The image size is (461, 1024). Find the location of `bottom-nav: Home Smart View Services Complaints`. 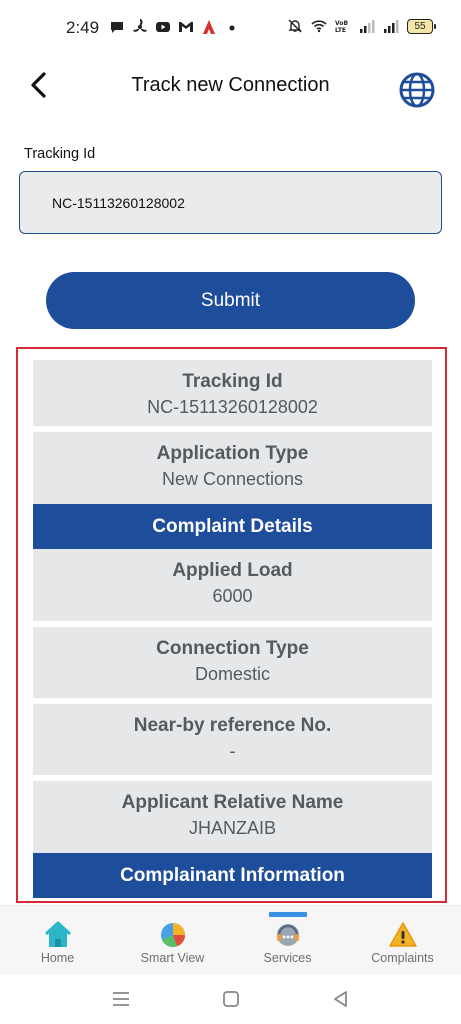

bottom-nav: Home Smart View Services Complaints is located at coordinates (230, 940).